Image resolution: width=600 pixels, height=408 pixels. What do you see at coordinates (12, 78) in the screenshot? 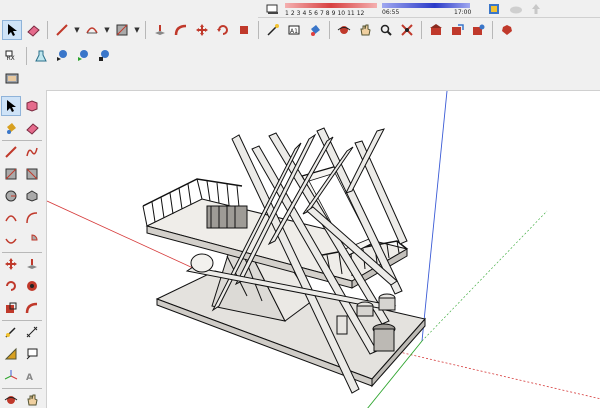
I see `sandbox-icon` at bounding box center [12, 78].